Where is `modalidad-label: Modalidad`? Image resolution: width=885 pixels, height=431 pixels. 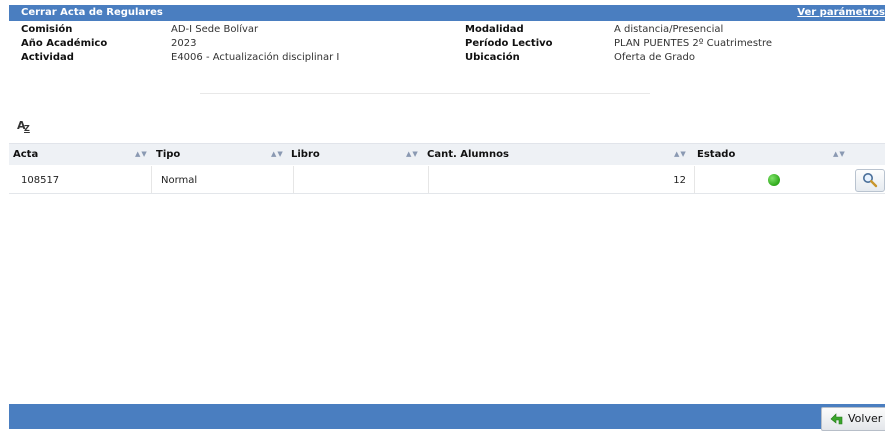 modalidad-label: Modalidad is located at coordinates (494, 29).